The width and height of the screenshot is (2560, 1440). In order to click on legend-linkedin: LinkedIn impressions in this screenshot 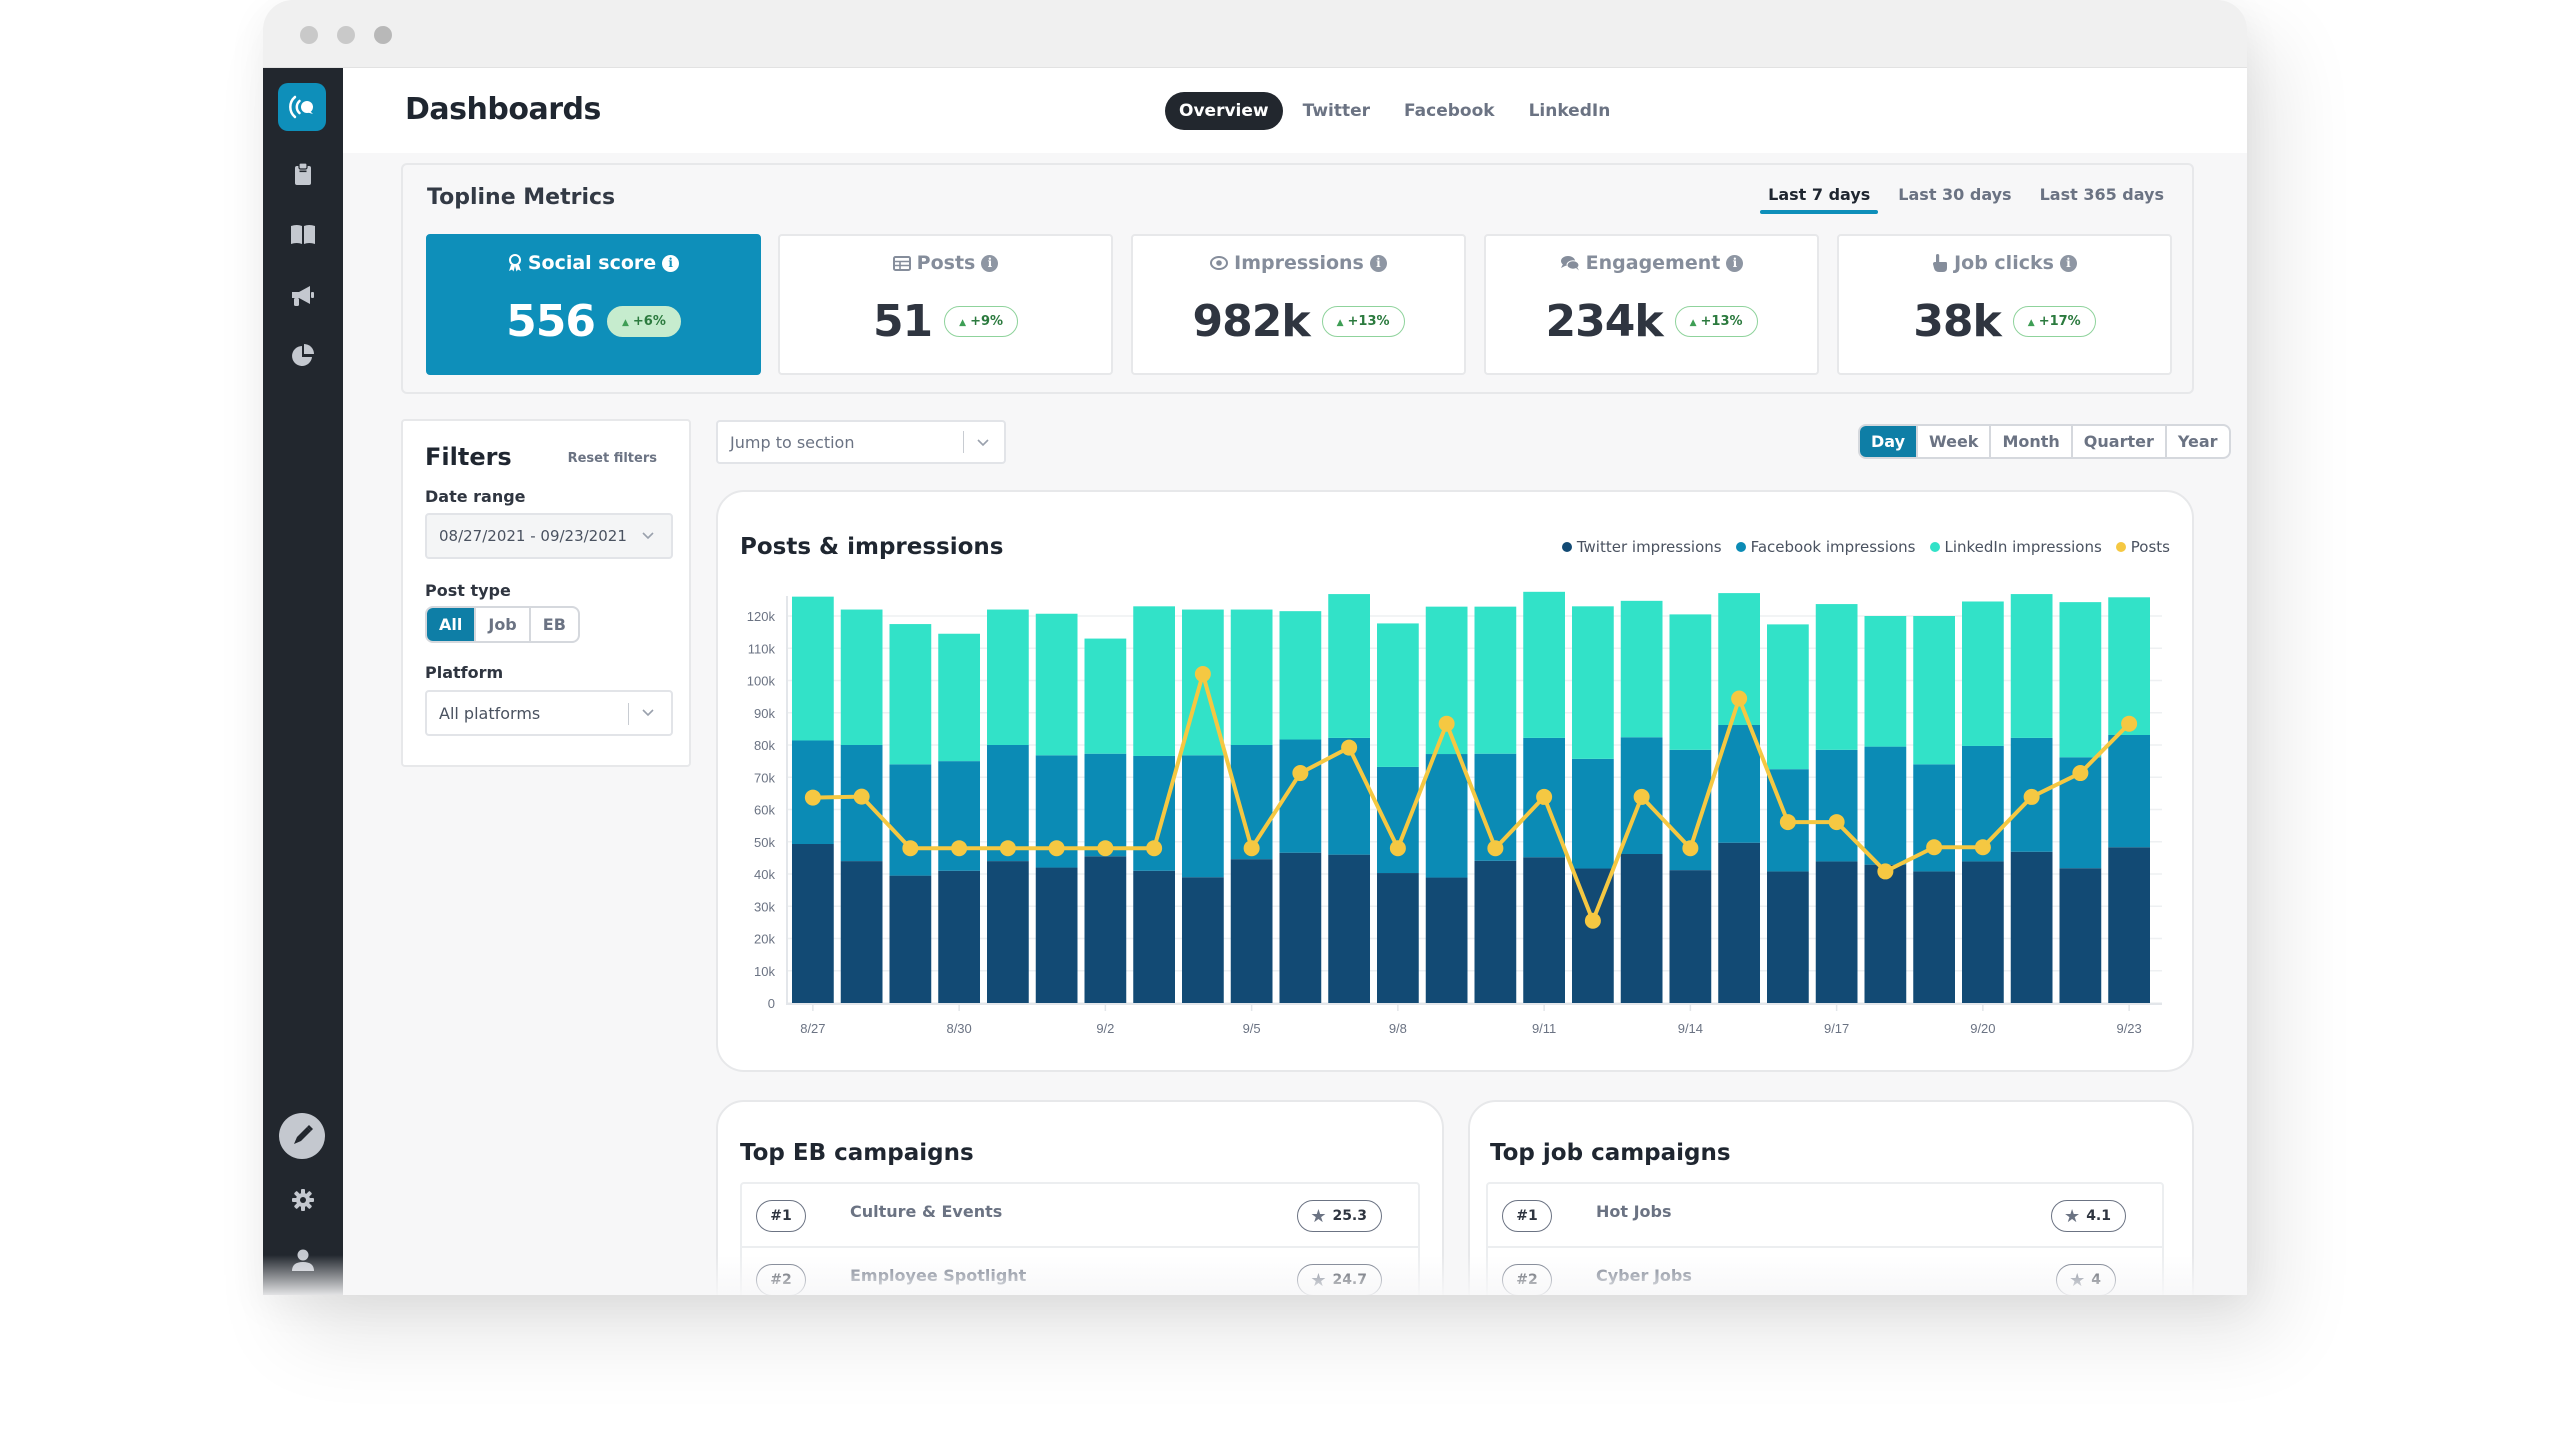, I will do `click(2015, 547)`.